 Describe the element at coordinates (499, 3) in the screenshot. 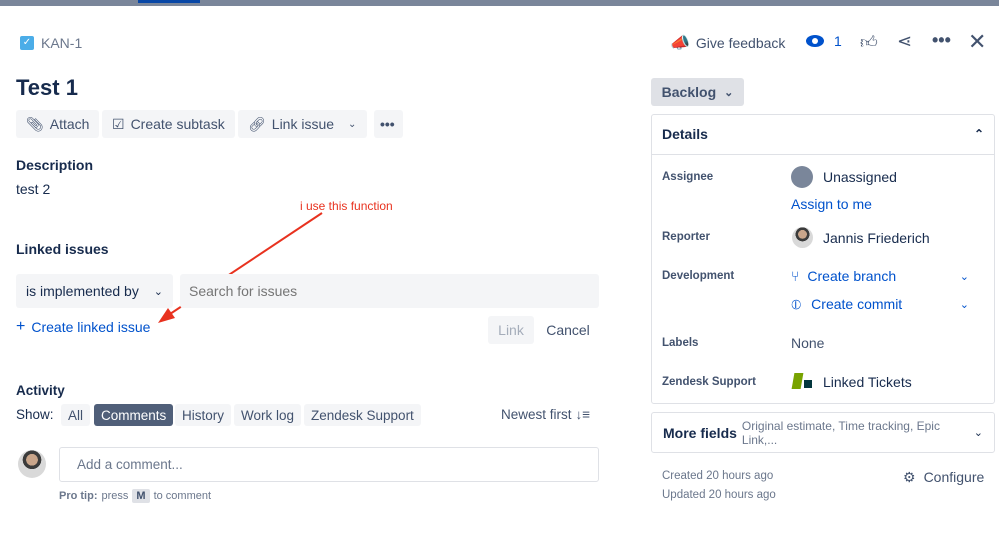

I see `top-nav-bar` at that location.